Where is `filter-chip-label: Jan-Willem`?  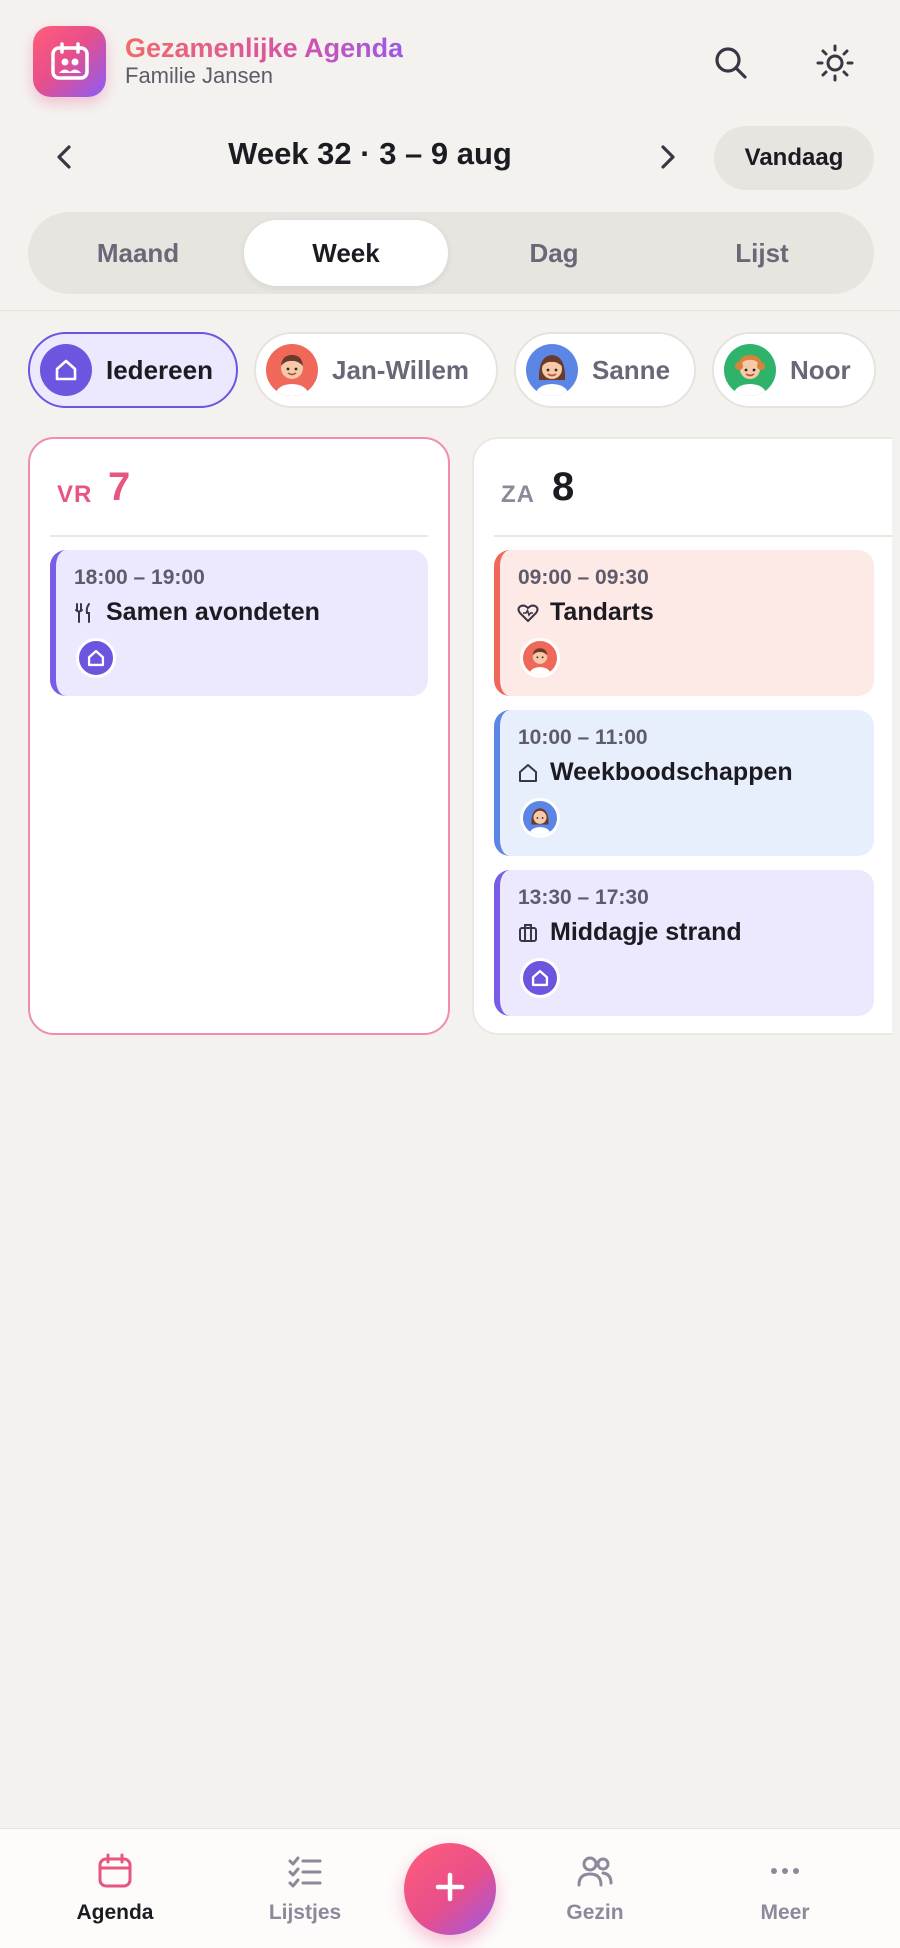 filter-chip-label: Jan-Willem is located at coordinates (401, 369).